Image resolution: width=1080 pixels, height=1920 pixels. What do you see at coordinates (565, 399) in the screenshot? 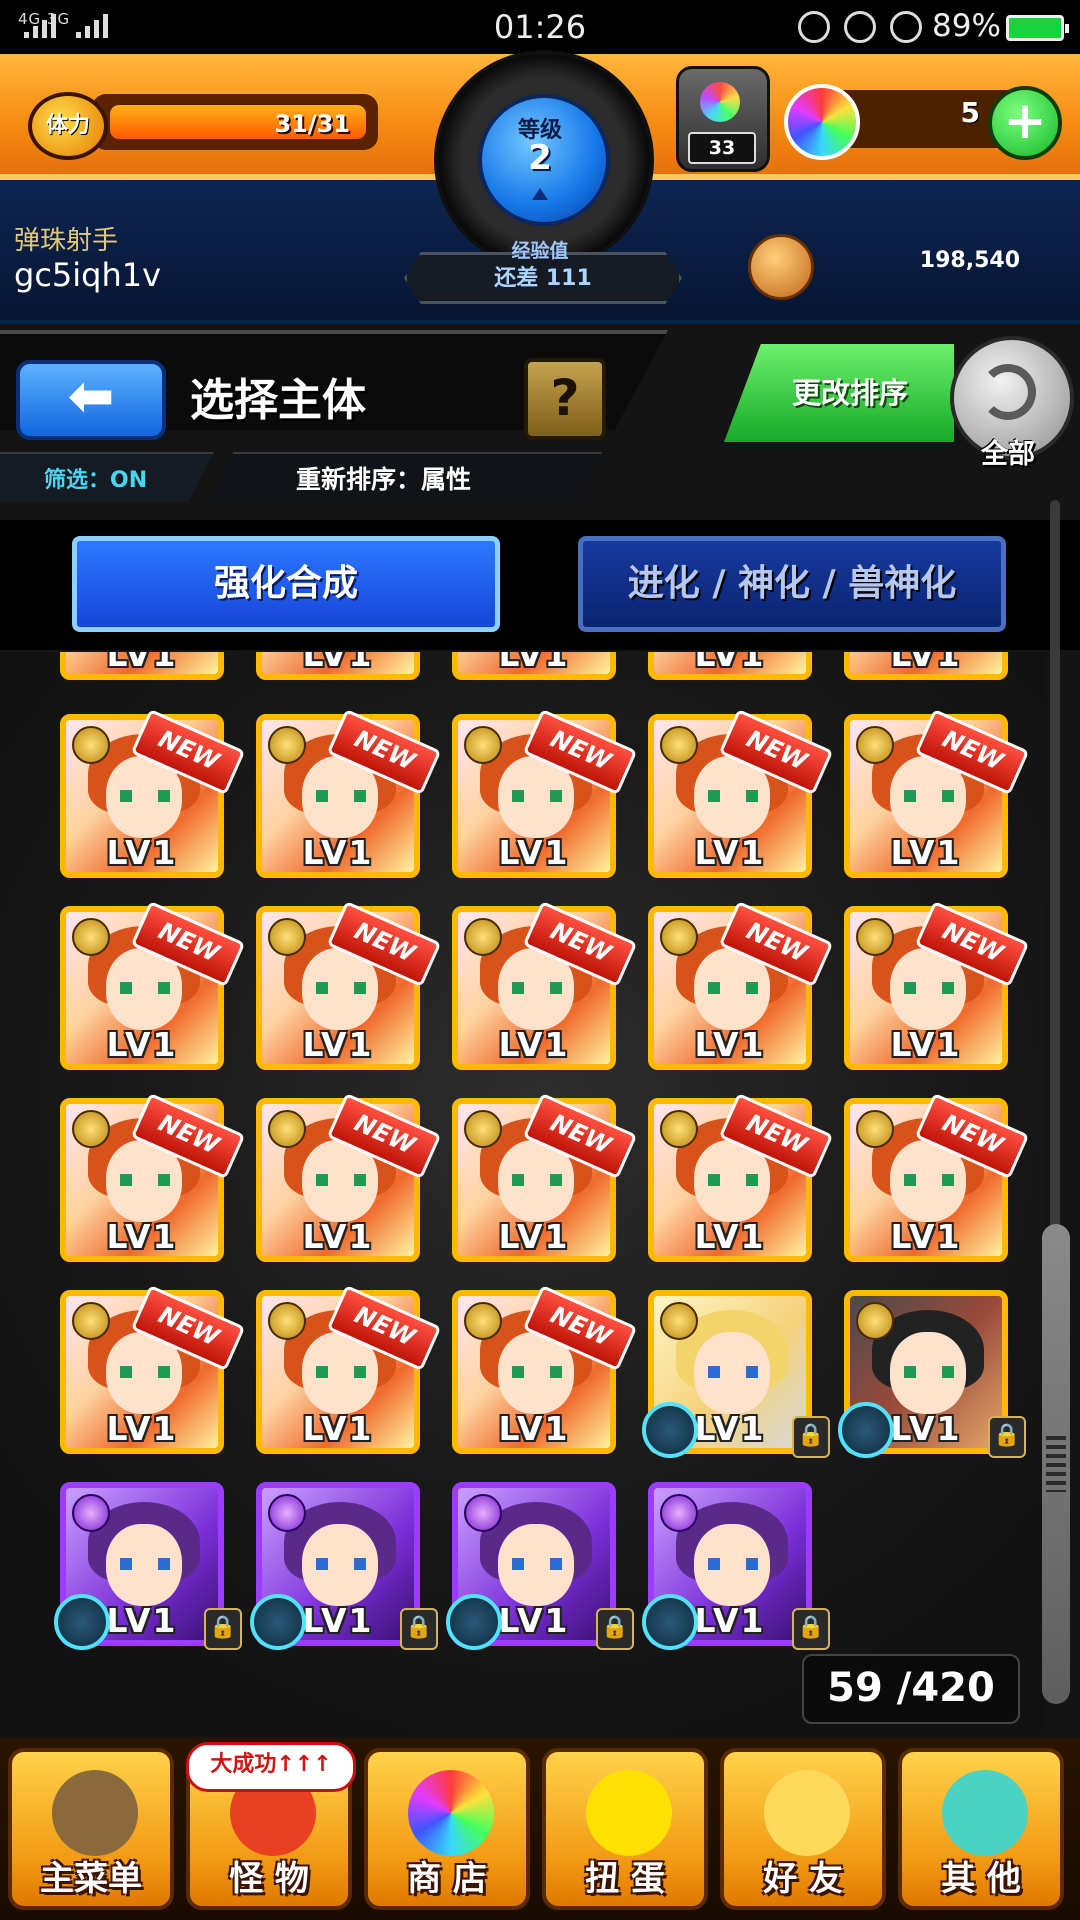
I see `help-button: ?` at bounding box center [565, 399].